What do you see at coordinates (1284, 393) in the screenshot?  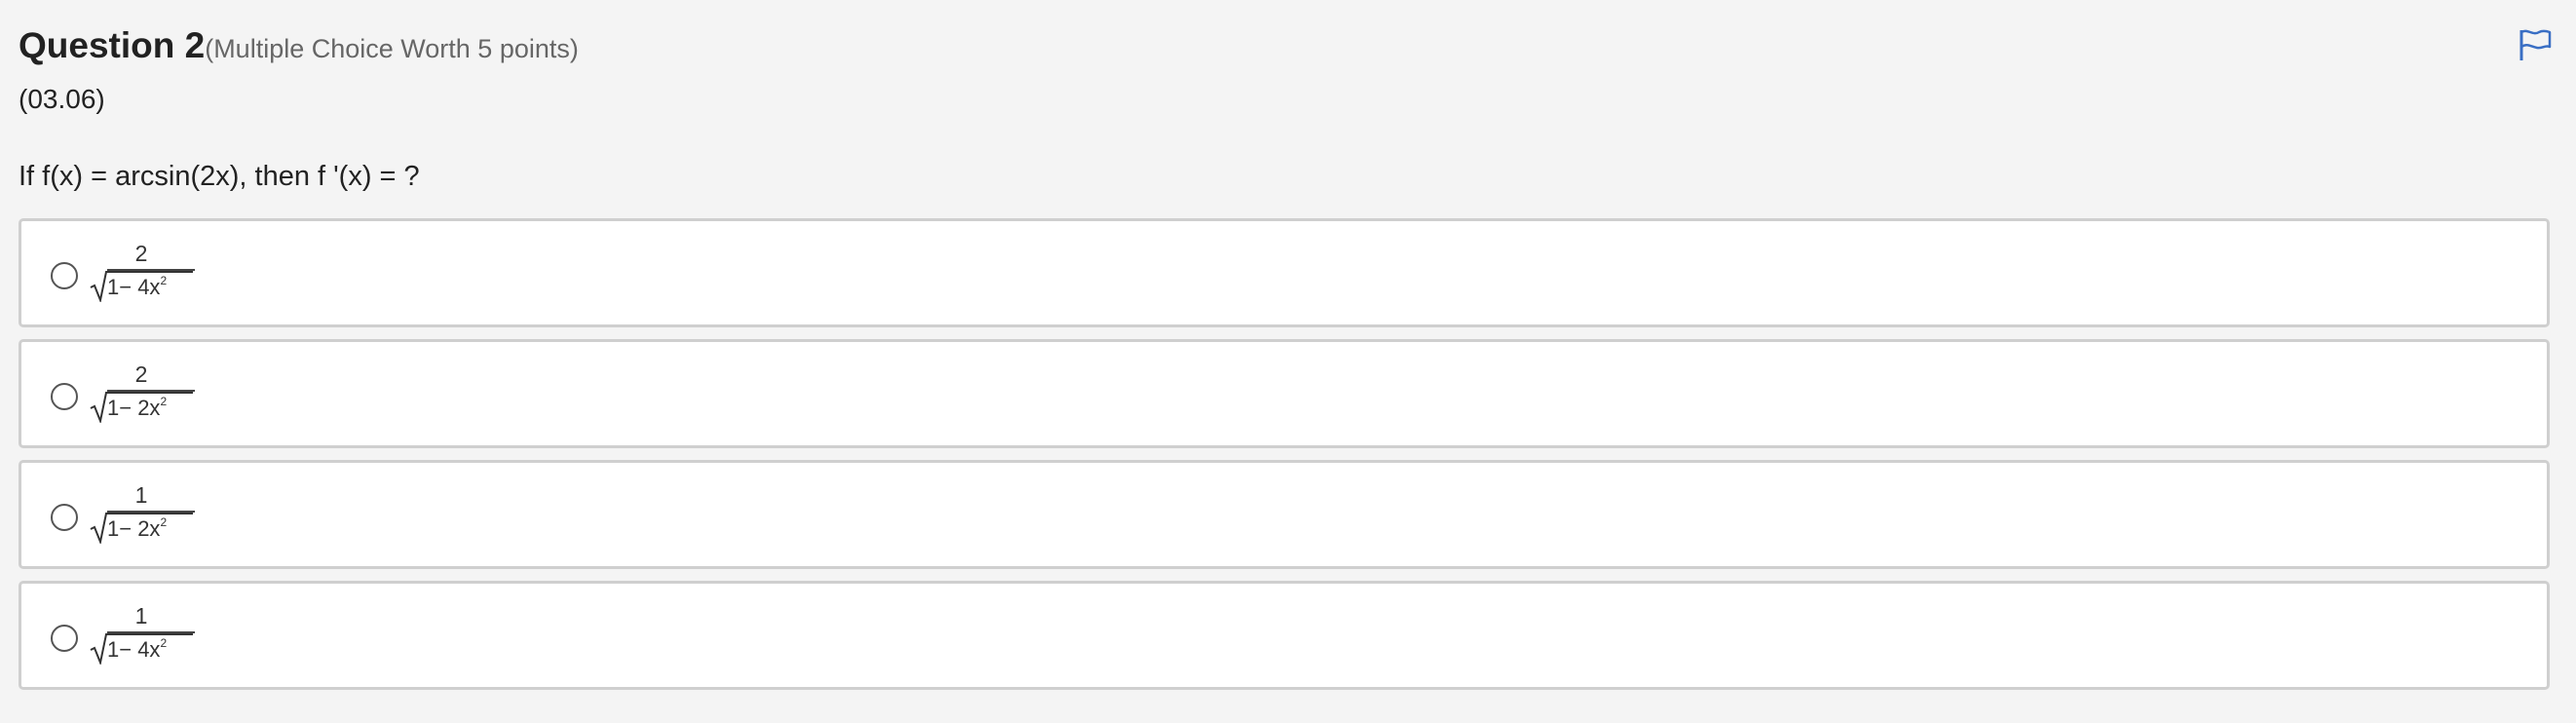 I see `answer-option-2: 2 1− 2x2` at bounding box center [1284, 393].